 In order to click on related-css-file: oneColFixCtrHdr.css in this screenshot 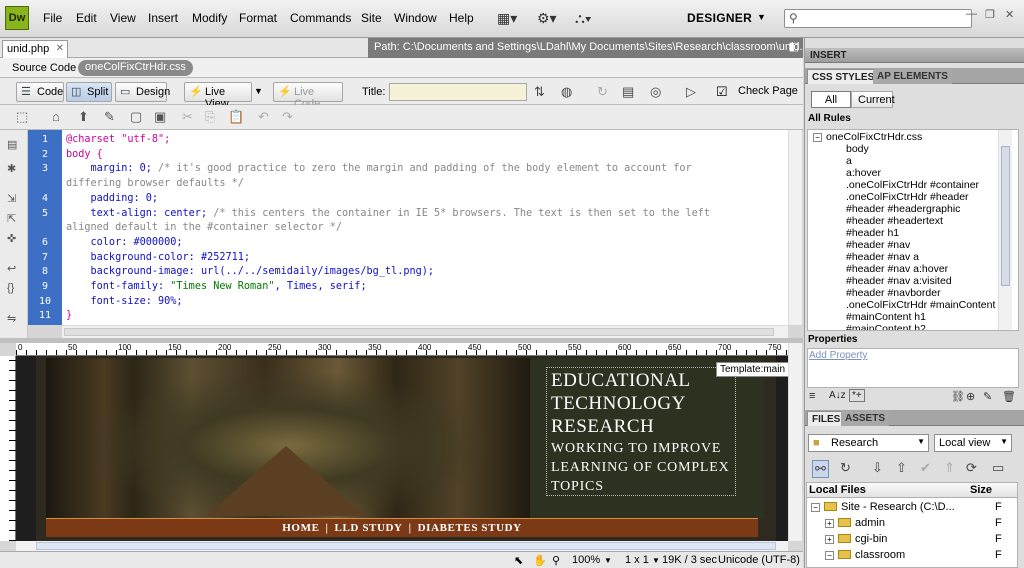, I will do `click(135, 68)`.